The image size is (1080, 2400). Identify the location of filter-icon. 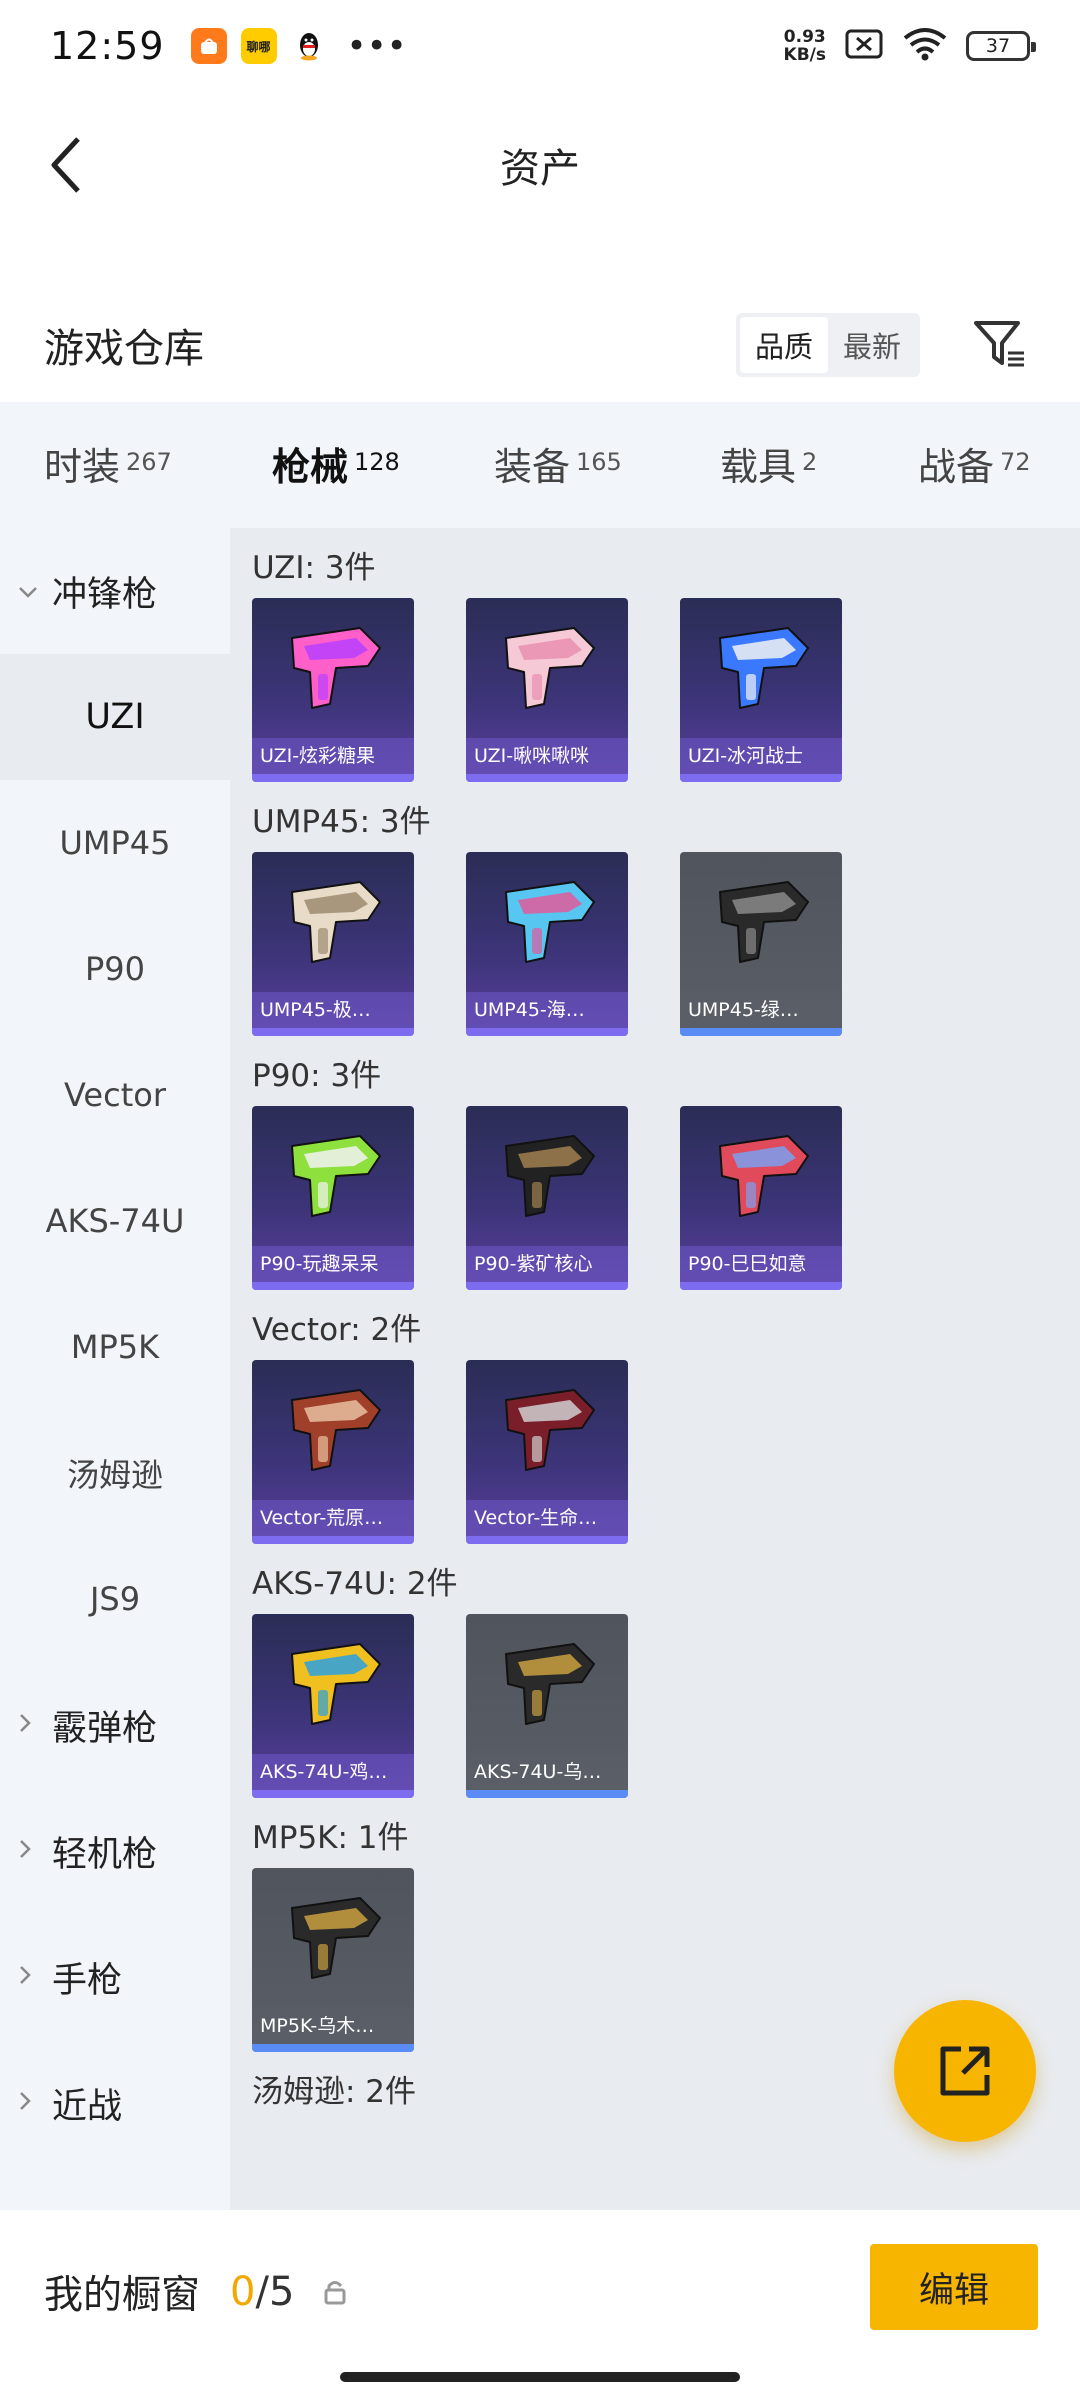
(999, 344).